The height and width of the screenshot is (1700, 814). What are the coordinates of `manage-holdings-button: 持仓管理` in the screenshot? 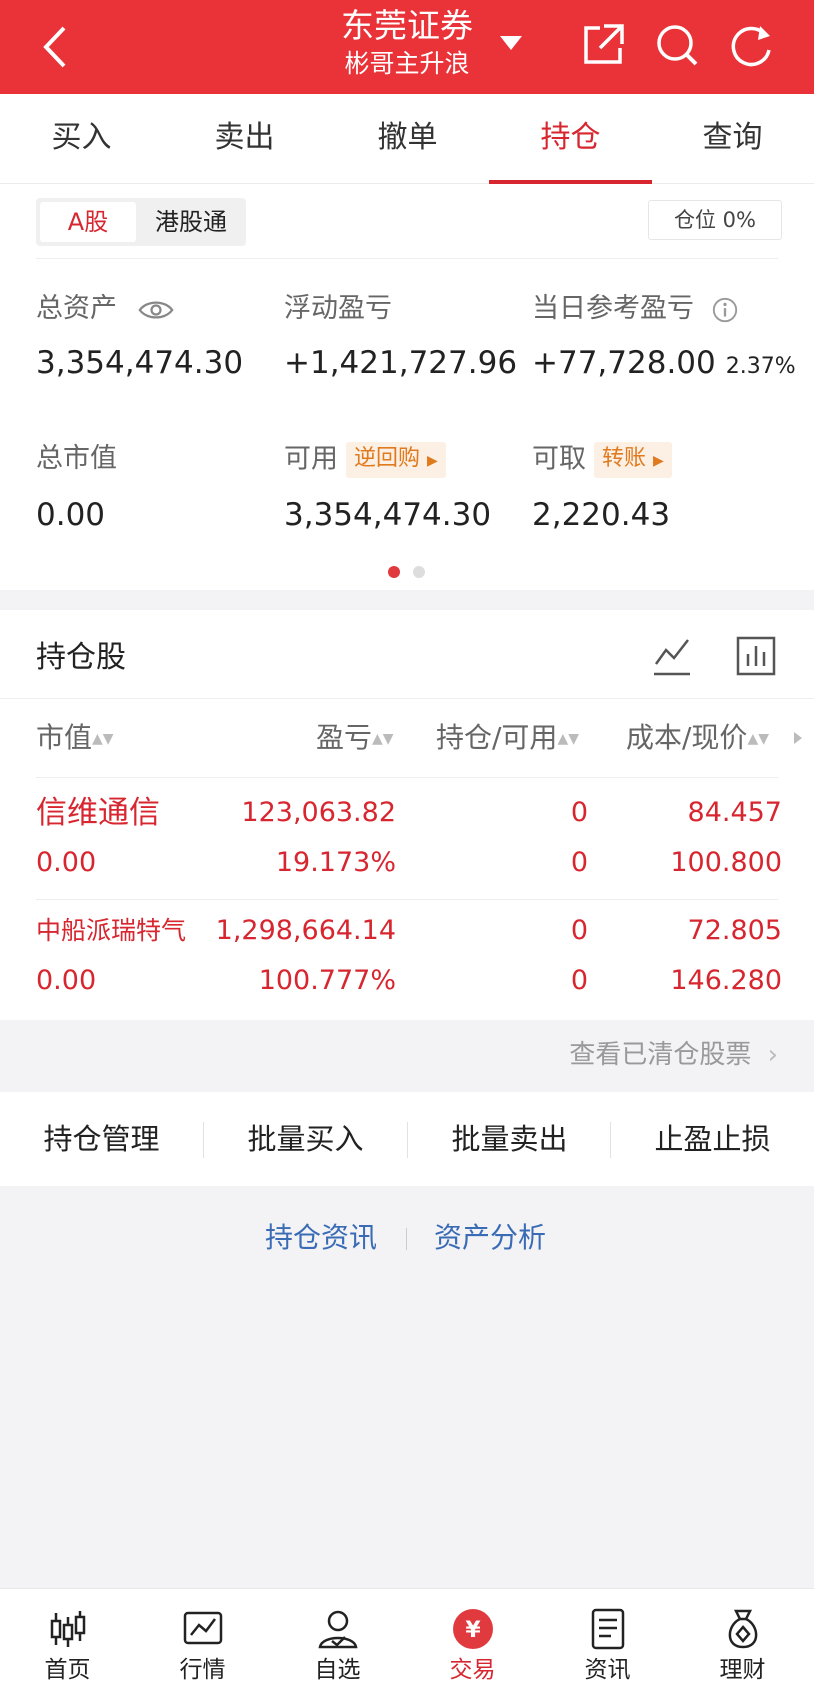 It's located at (101, 1139).